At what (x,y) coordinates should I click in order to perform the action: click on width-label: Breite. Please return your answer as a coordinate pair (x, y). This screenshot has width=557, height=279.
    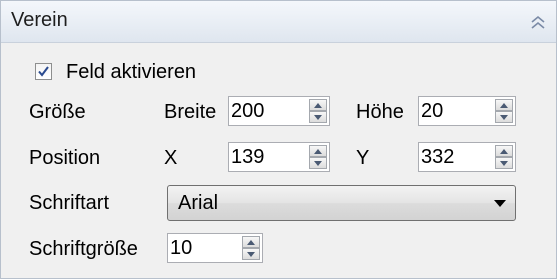
    Looking at the image, I should click on (190, 112).